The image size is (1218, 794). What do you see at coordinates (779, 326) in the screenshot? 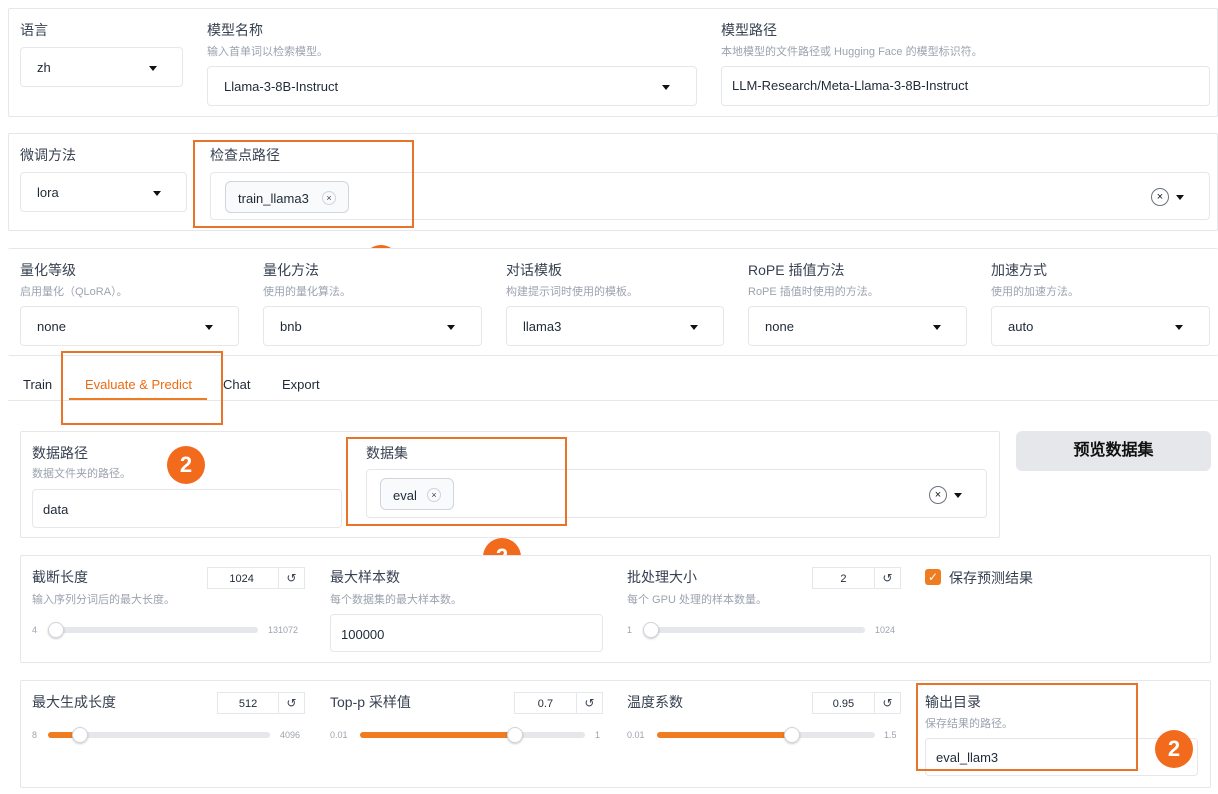
I see `rope-value: none` at bounding box center [779, 326].